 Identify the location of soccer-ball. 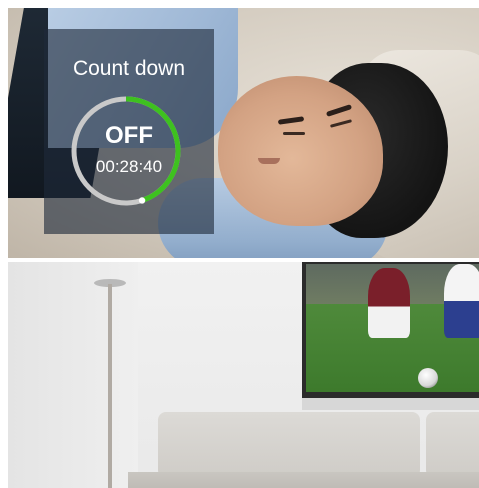
(428, 378).